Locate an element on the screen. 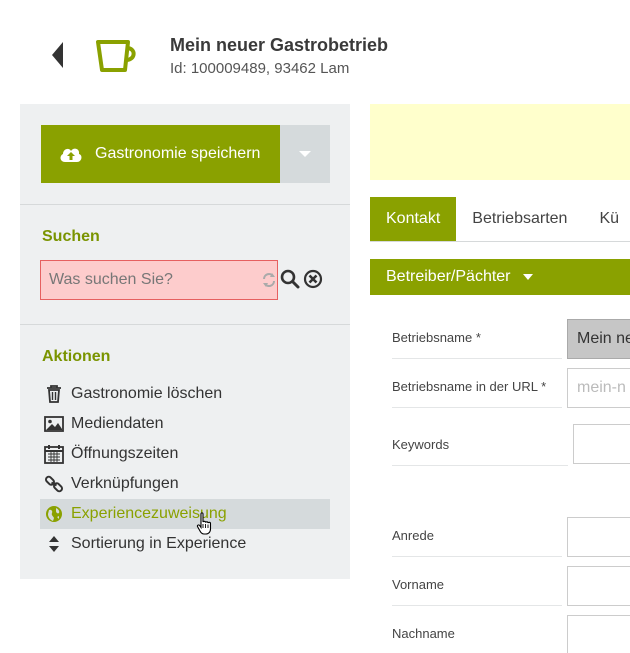  field-label-first-name: Vorname is located at coordinates (418, 584).